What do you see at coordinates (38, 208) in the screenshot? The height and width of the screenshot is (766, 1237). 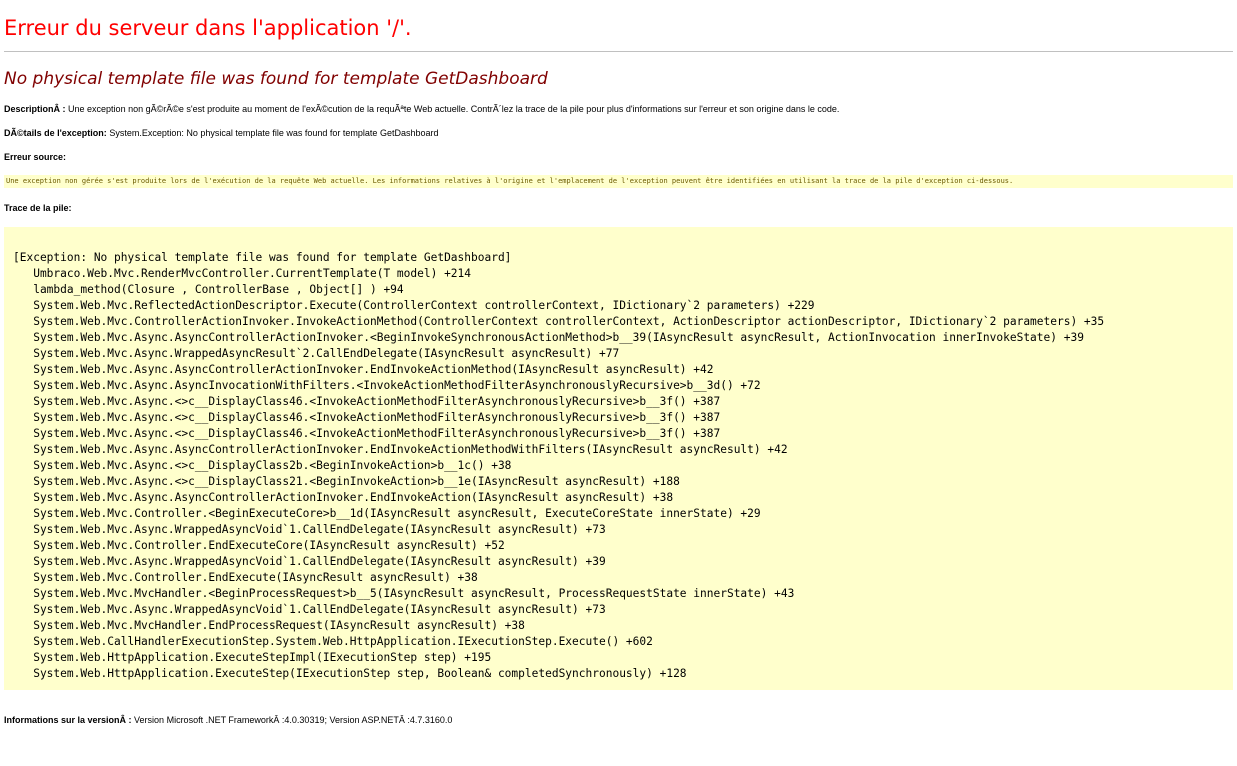 I see `stack-trace-label: Trace de la pile:` at bounding box center [38, 208].